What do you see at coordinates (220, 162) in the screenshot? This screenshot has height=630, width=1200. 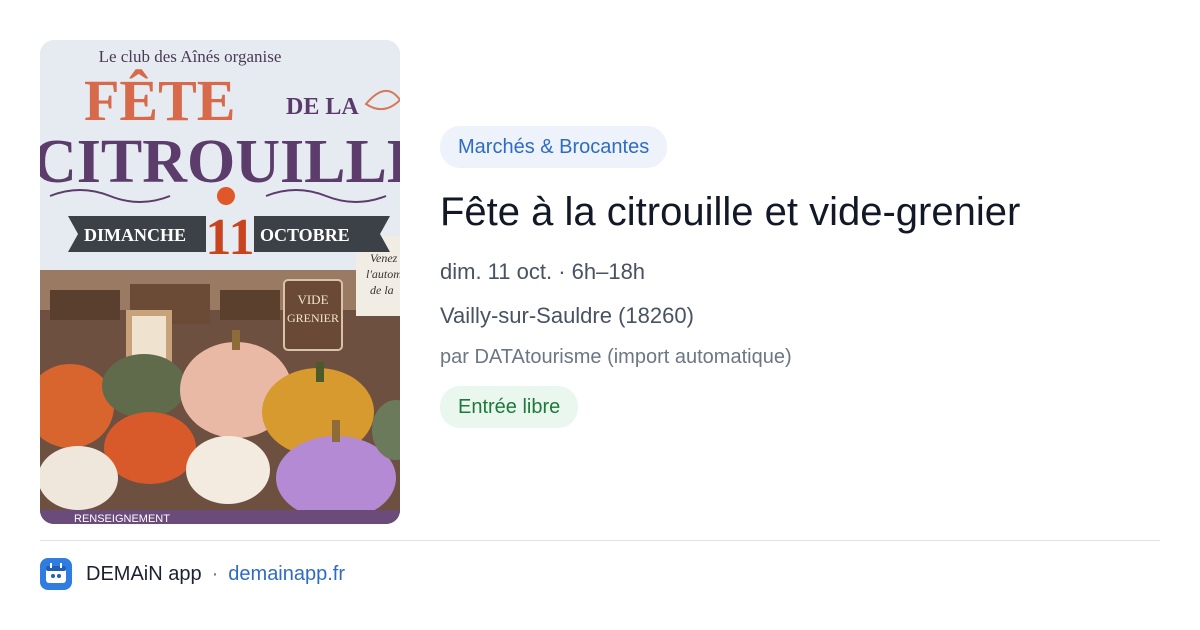 I see `poster-title-citrouille: CITROUILLE` at bounding box center [220, 162].